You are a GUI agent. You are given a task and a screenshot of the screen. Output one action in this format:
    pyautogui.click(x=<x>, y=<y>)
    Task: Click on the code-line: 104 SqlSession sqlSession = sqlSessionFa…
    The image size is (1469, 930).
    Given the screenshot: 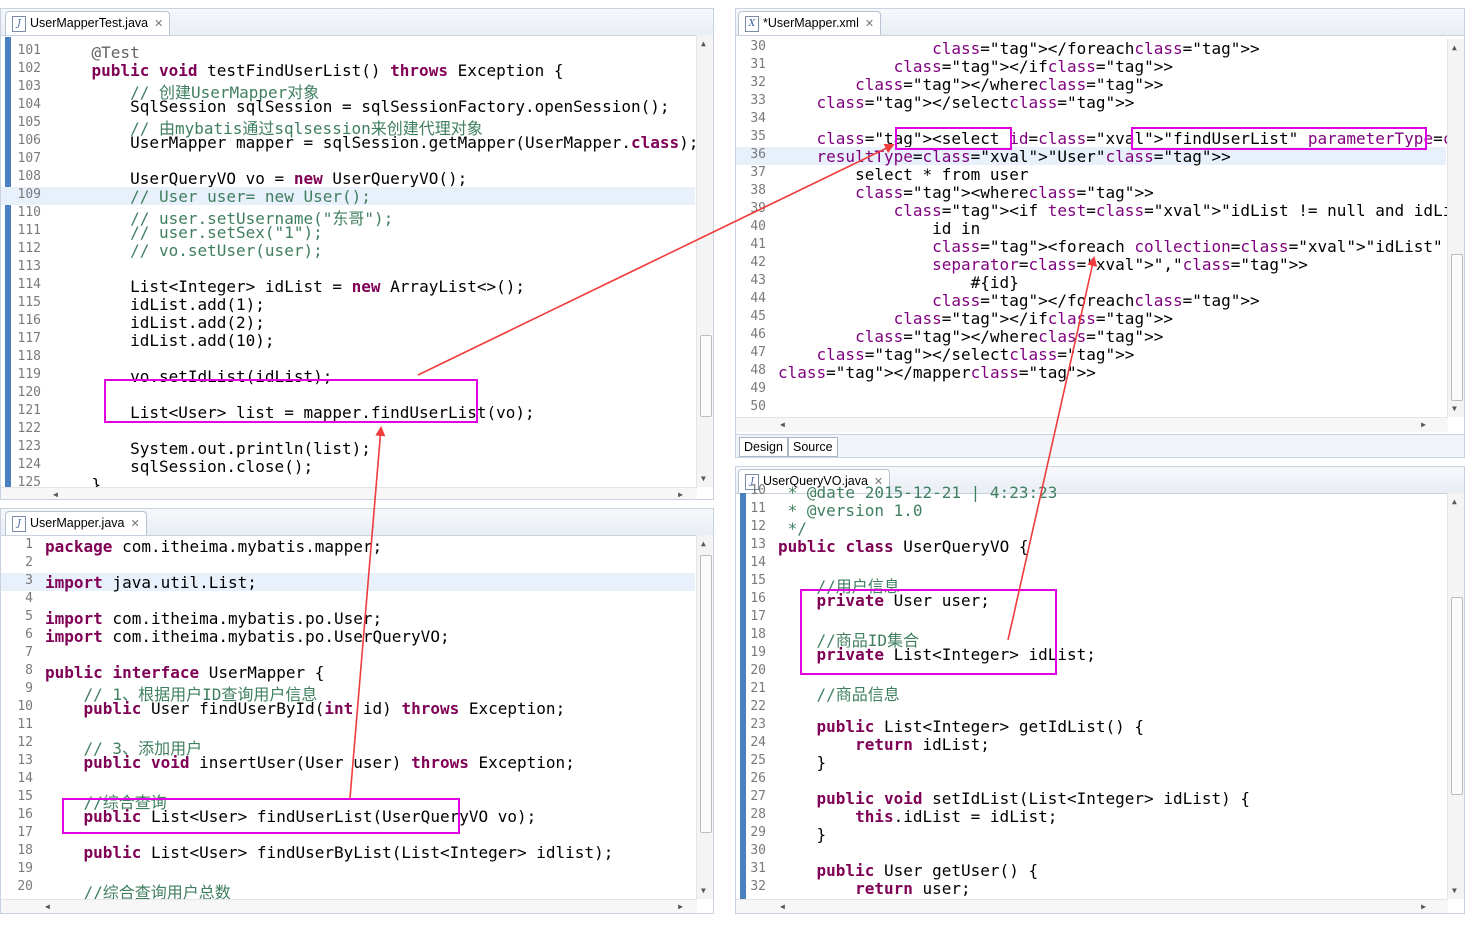 What is the action you would take?
    pyautogui.click(x=348, y=106)
    